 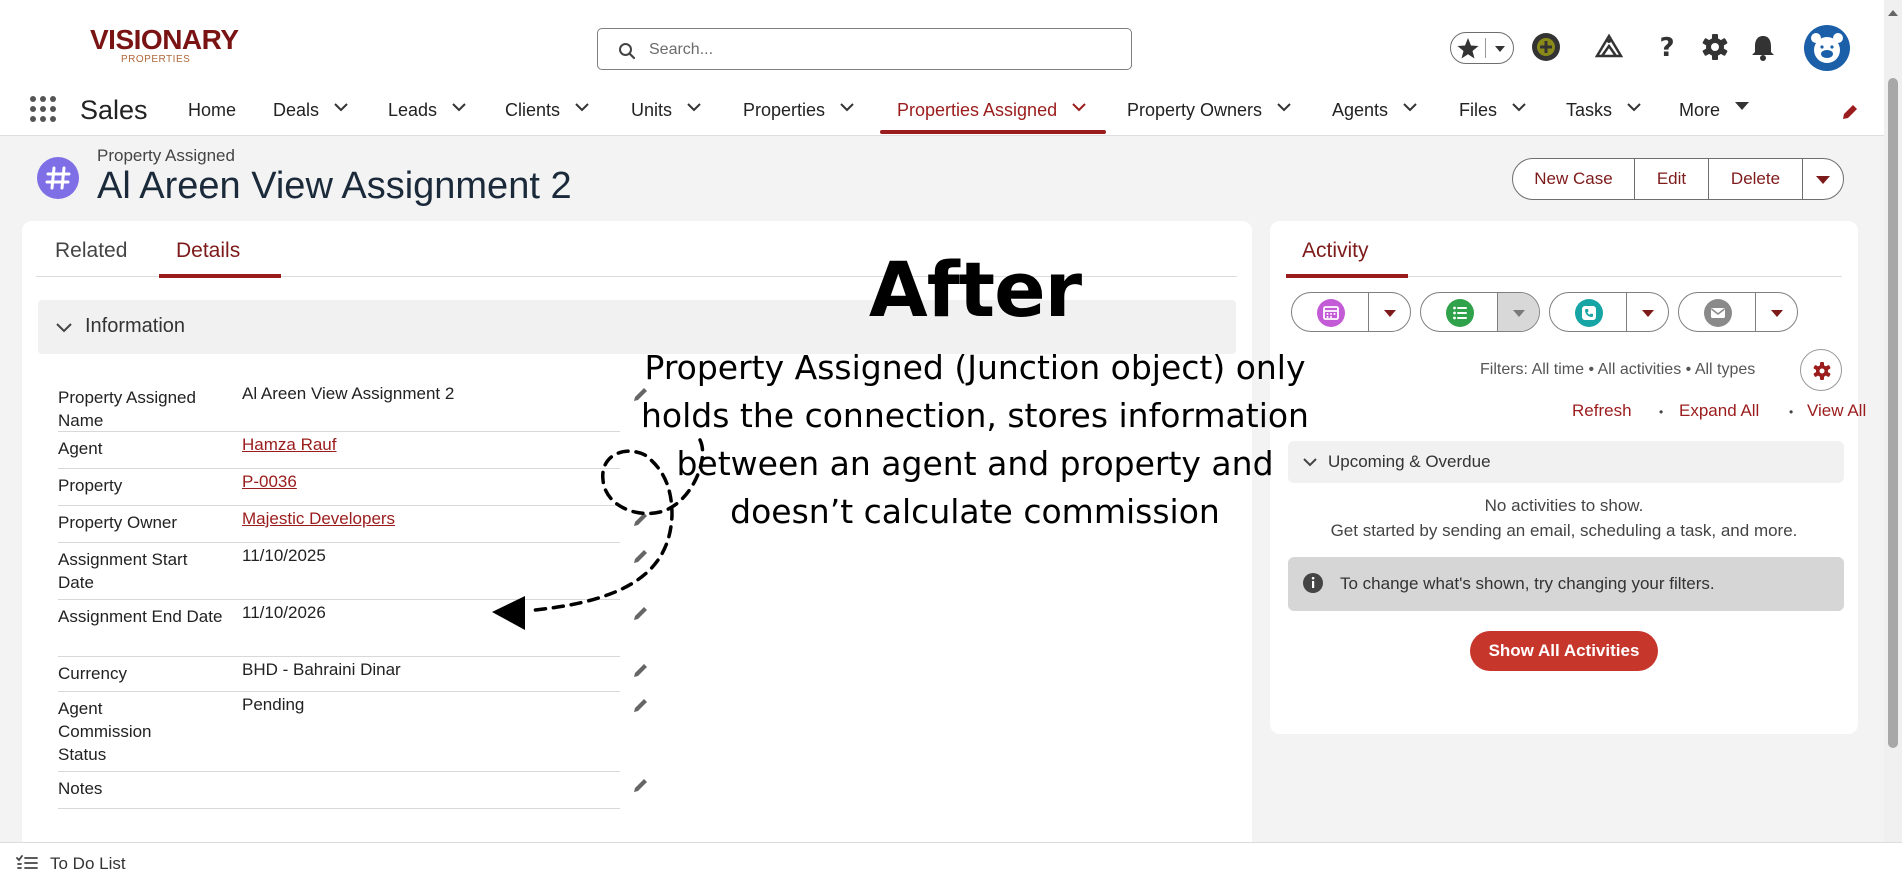 I want to click on nav-item-tasks: Tasks, so click(x=1604, y=118).